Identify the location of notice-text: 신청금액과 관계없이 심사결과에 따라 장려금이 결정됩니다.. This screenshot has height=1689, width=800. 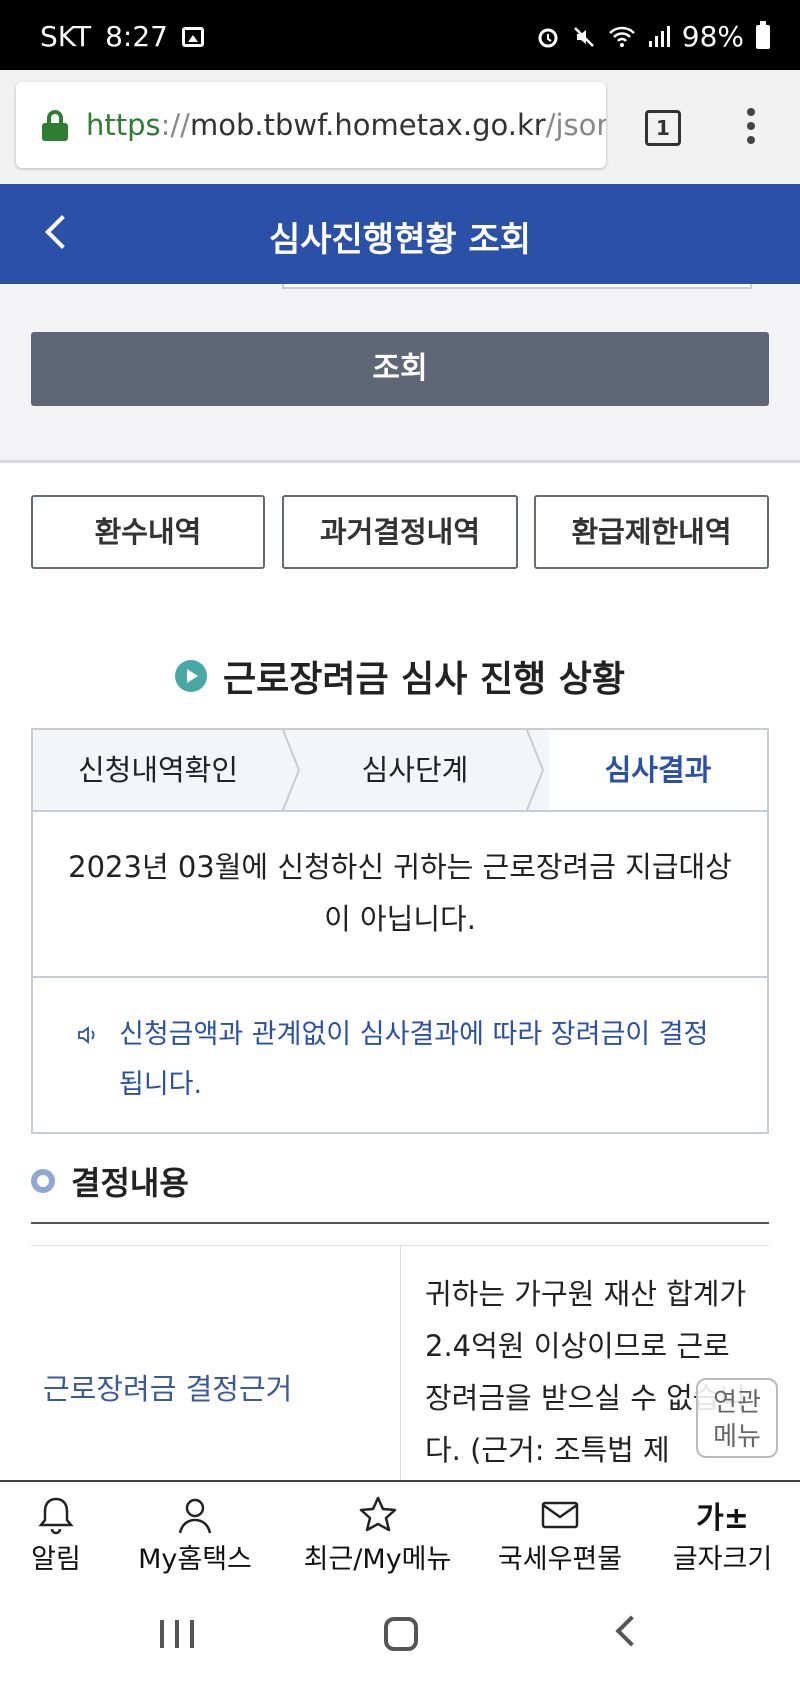
(414, 1059).